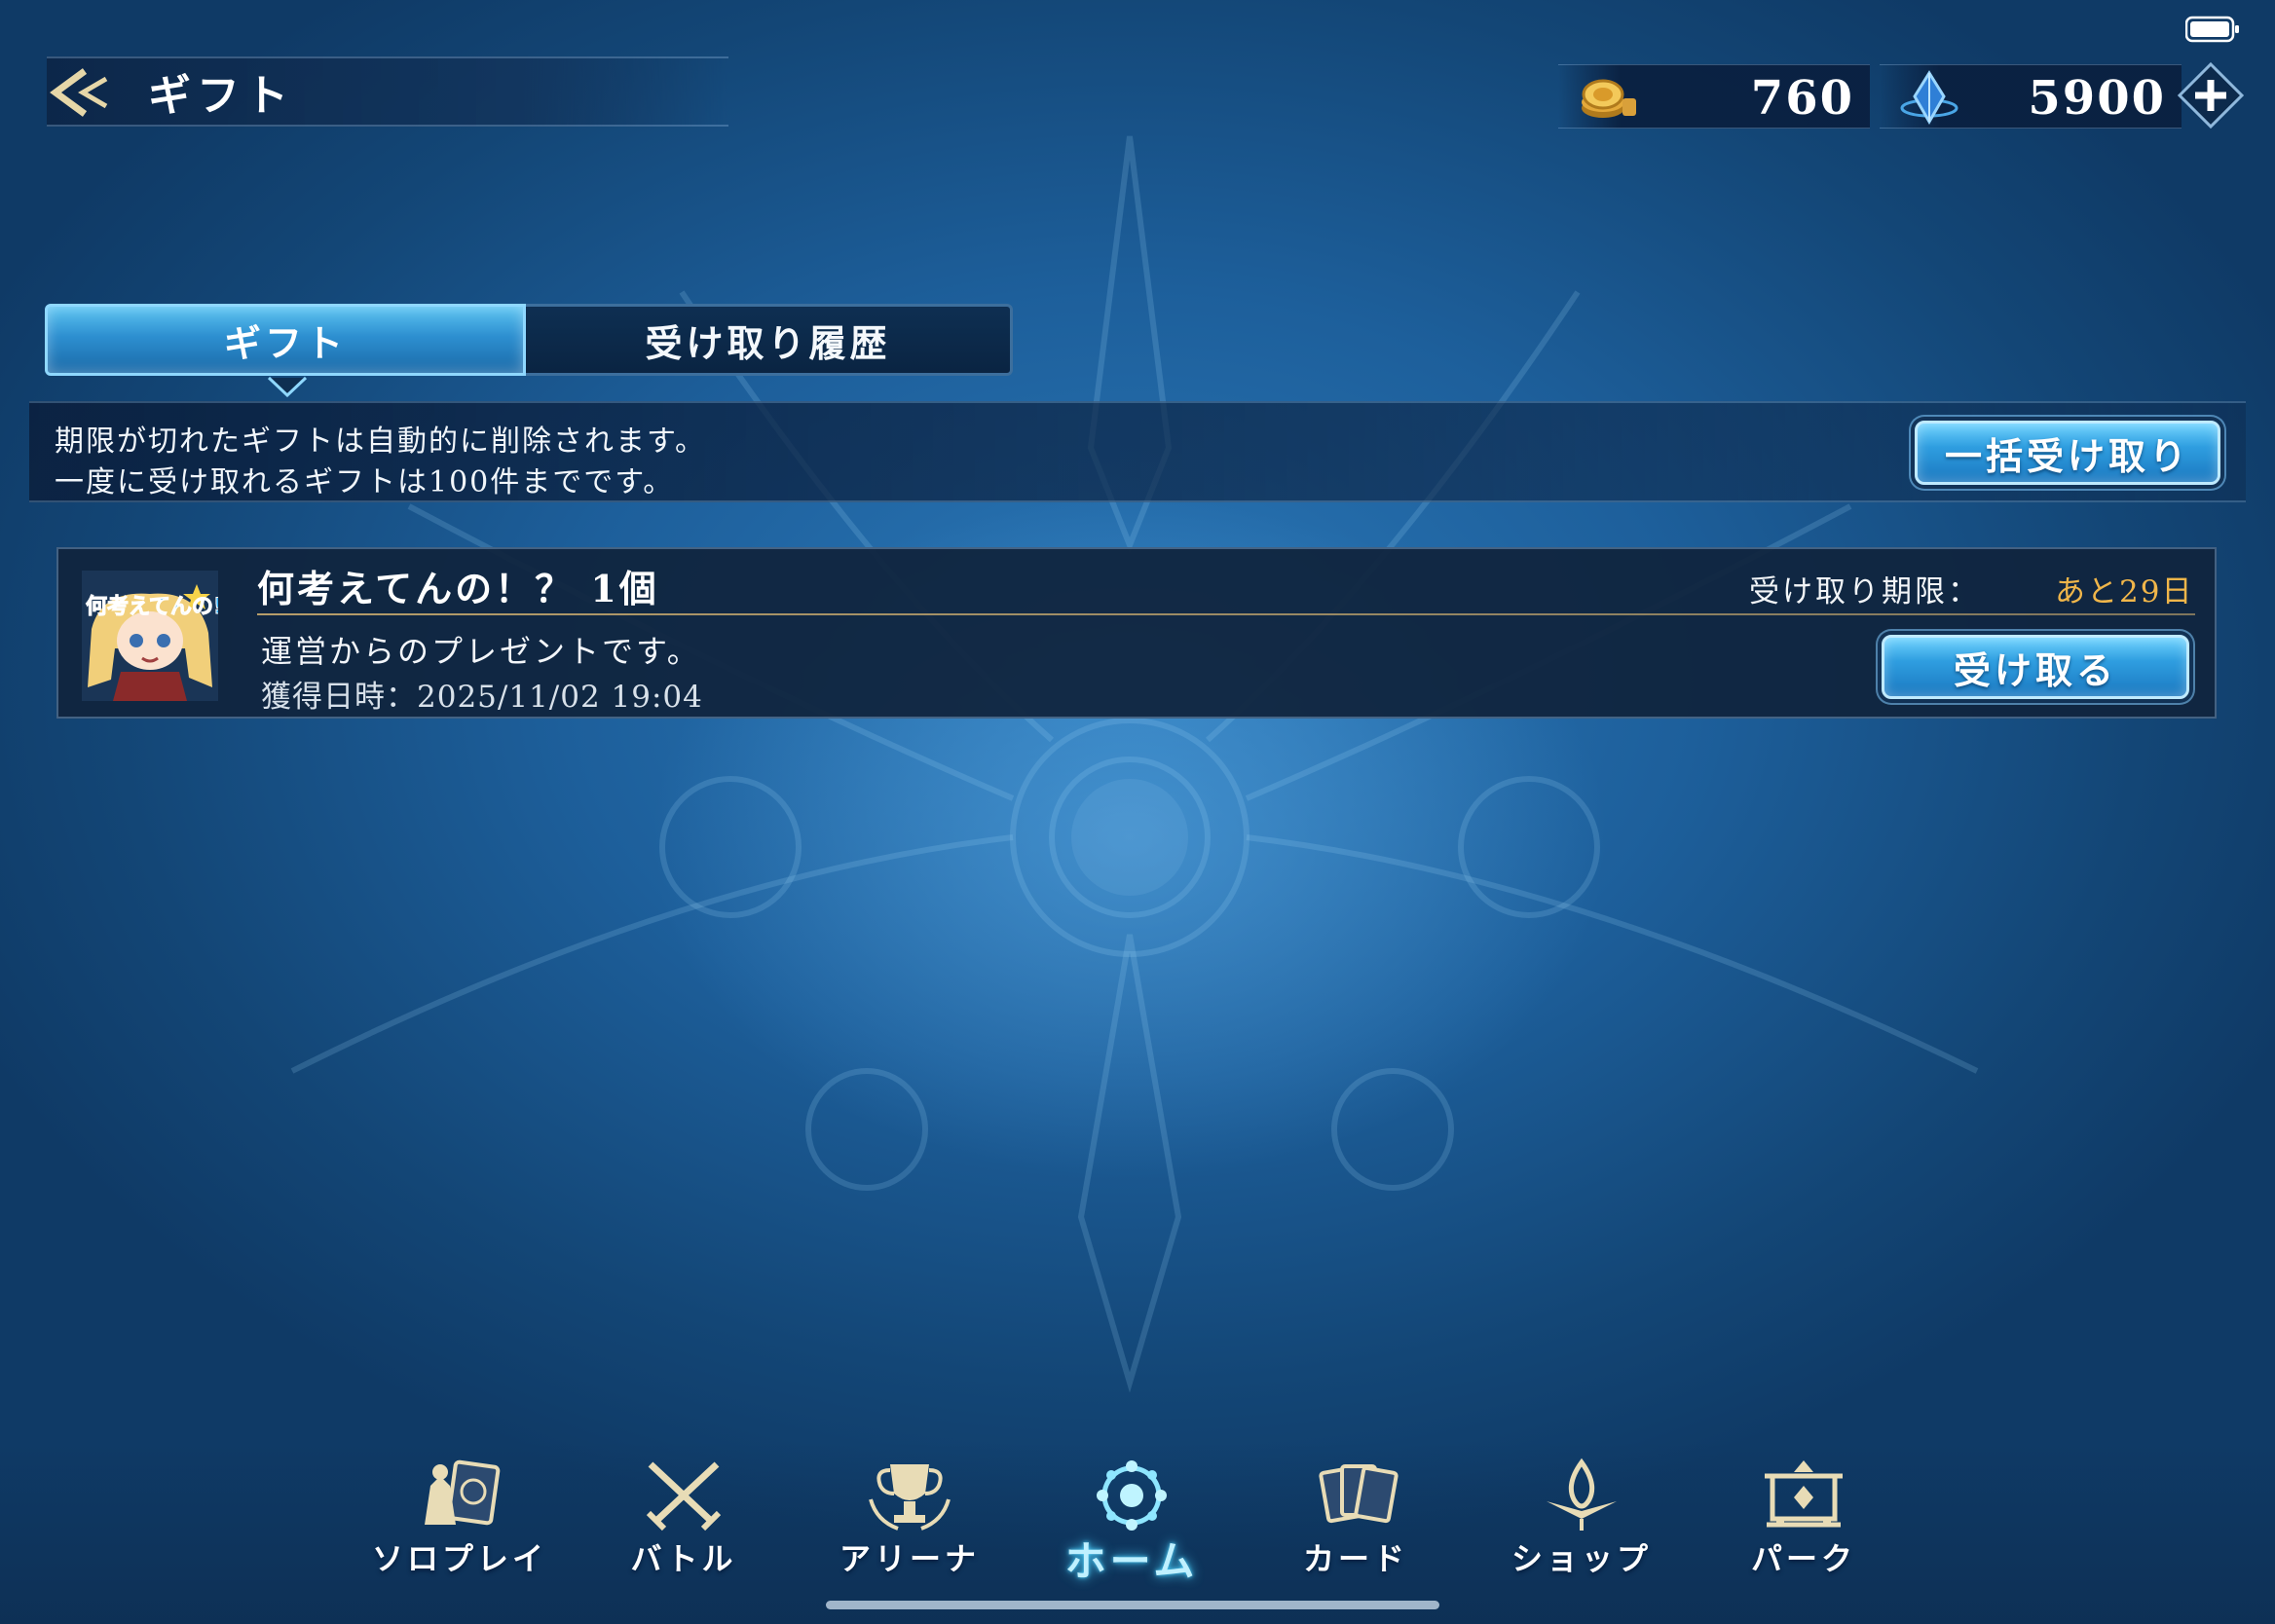  What do you see at coordinates (458, 588) in the screenshot?
I see `gift-title: 何考えてんの！？ 1個` at bounding box center [458, 588].